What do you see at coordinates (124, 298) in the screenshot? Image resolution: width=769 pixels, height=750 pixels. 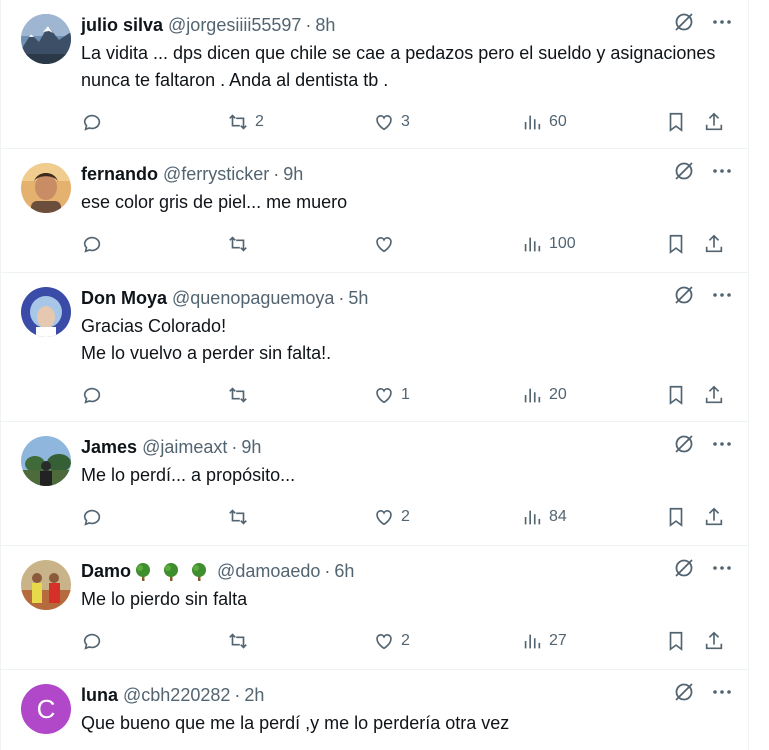 I see `display-name: Don Moya` at bounding box center [124, 298].